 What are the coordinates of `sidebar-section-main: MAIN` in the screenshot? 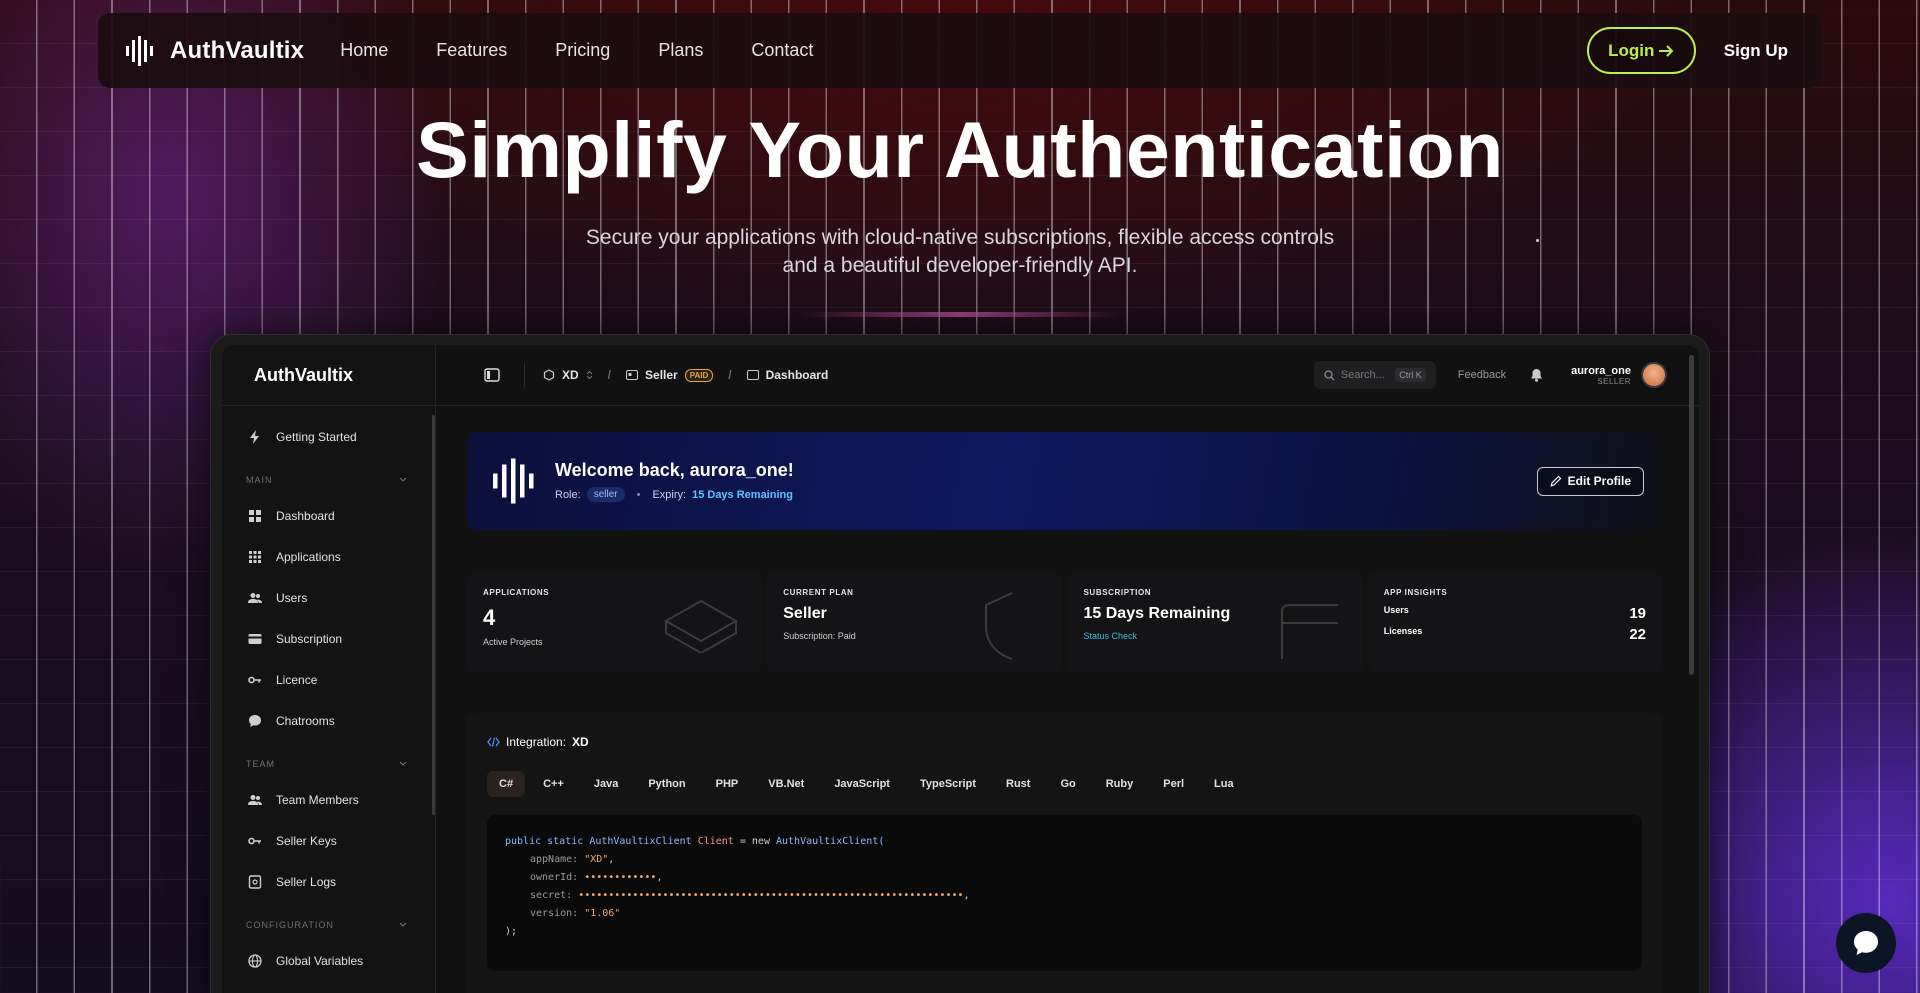 It's located at (328, 480).